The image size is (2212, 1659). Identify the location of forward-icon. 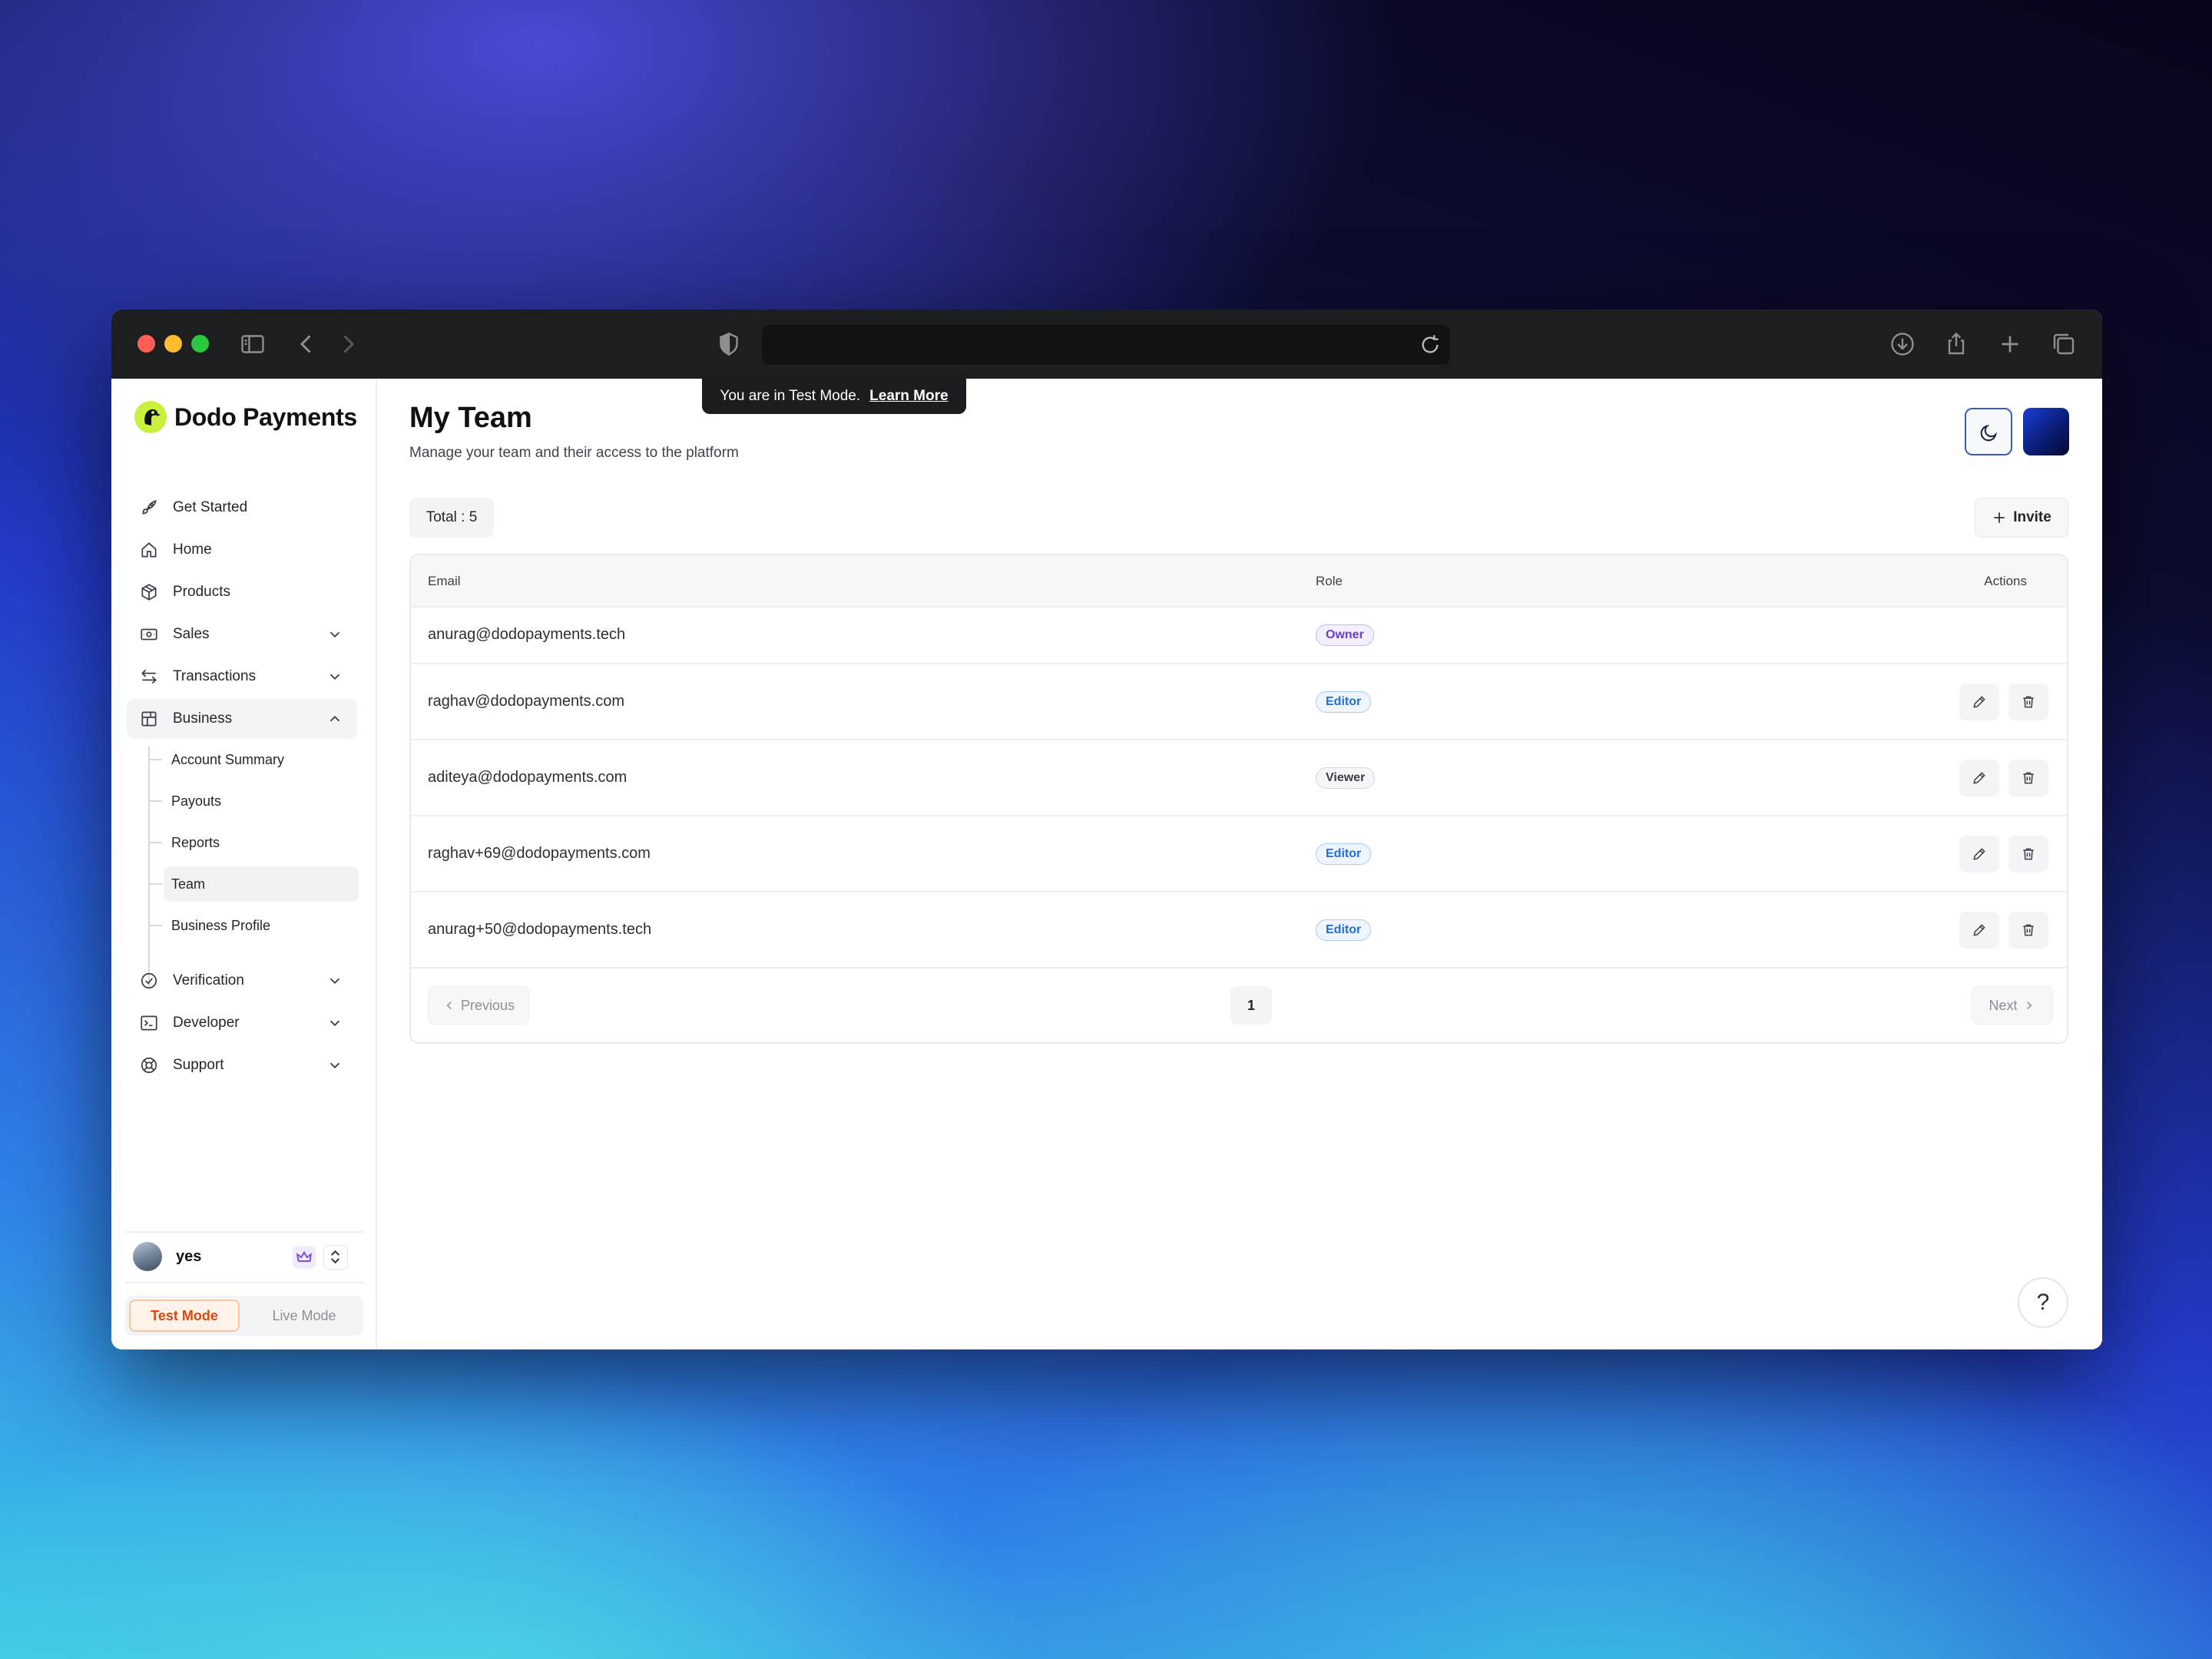
(348, 344).